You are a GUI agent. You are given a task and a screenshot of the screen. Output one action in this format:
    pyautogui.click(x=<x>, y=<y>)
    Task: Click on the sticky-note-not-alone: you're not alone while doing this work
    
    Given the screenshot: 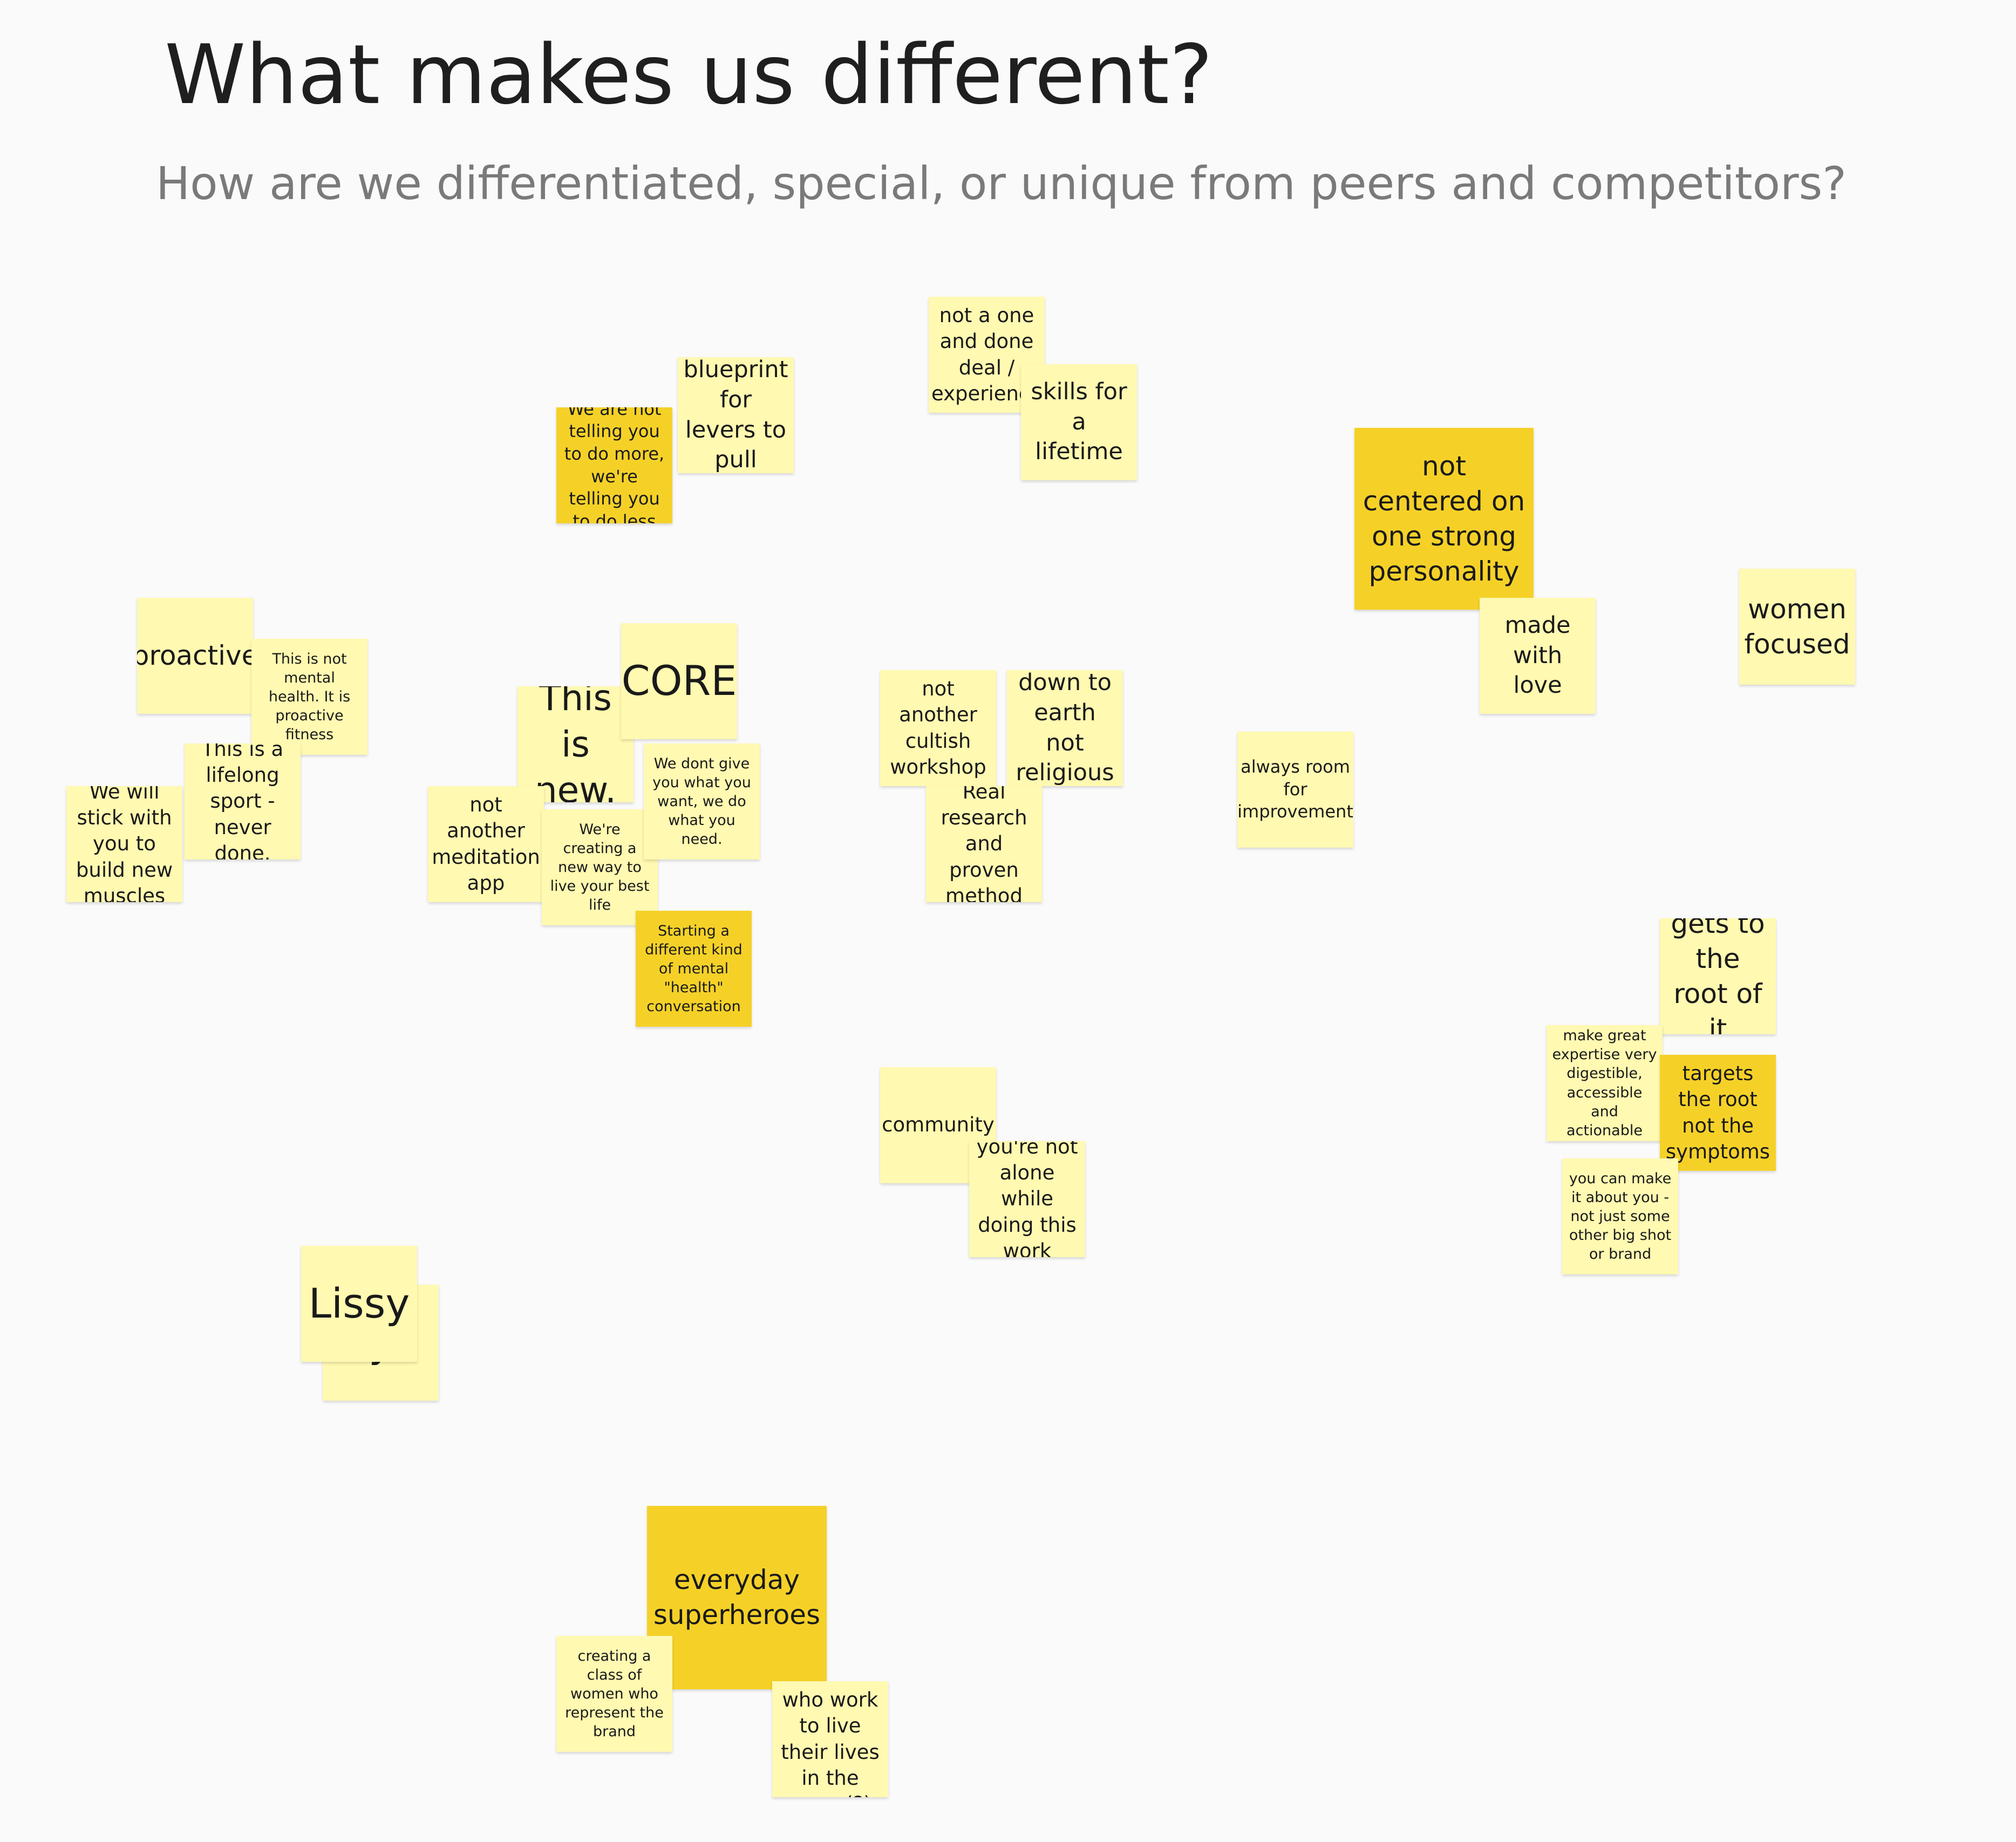 What is the action you would take?
    pyautogui.click(x=1027, y=1199)
    